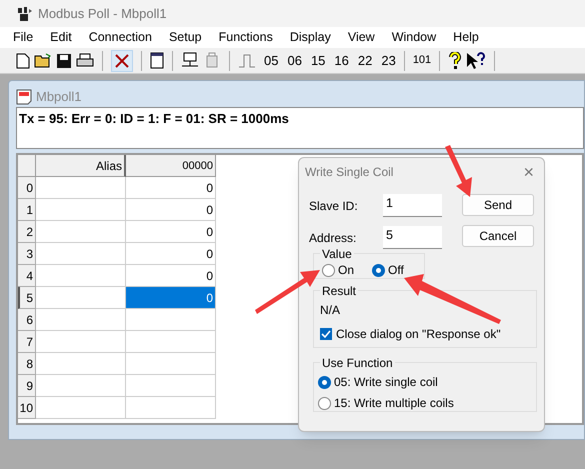  What do you see at coordinates (27, 408) in the screenshot?
I see `row-header: 10` at bounding box center [27, 408].